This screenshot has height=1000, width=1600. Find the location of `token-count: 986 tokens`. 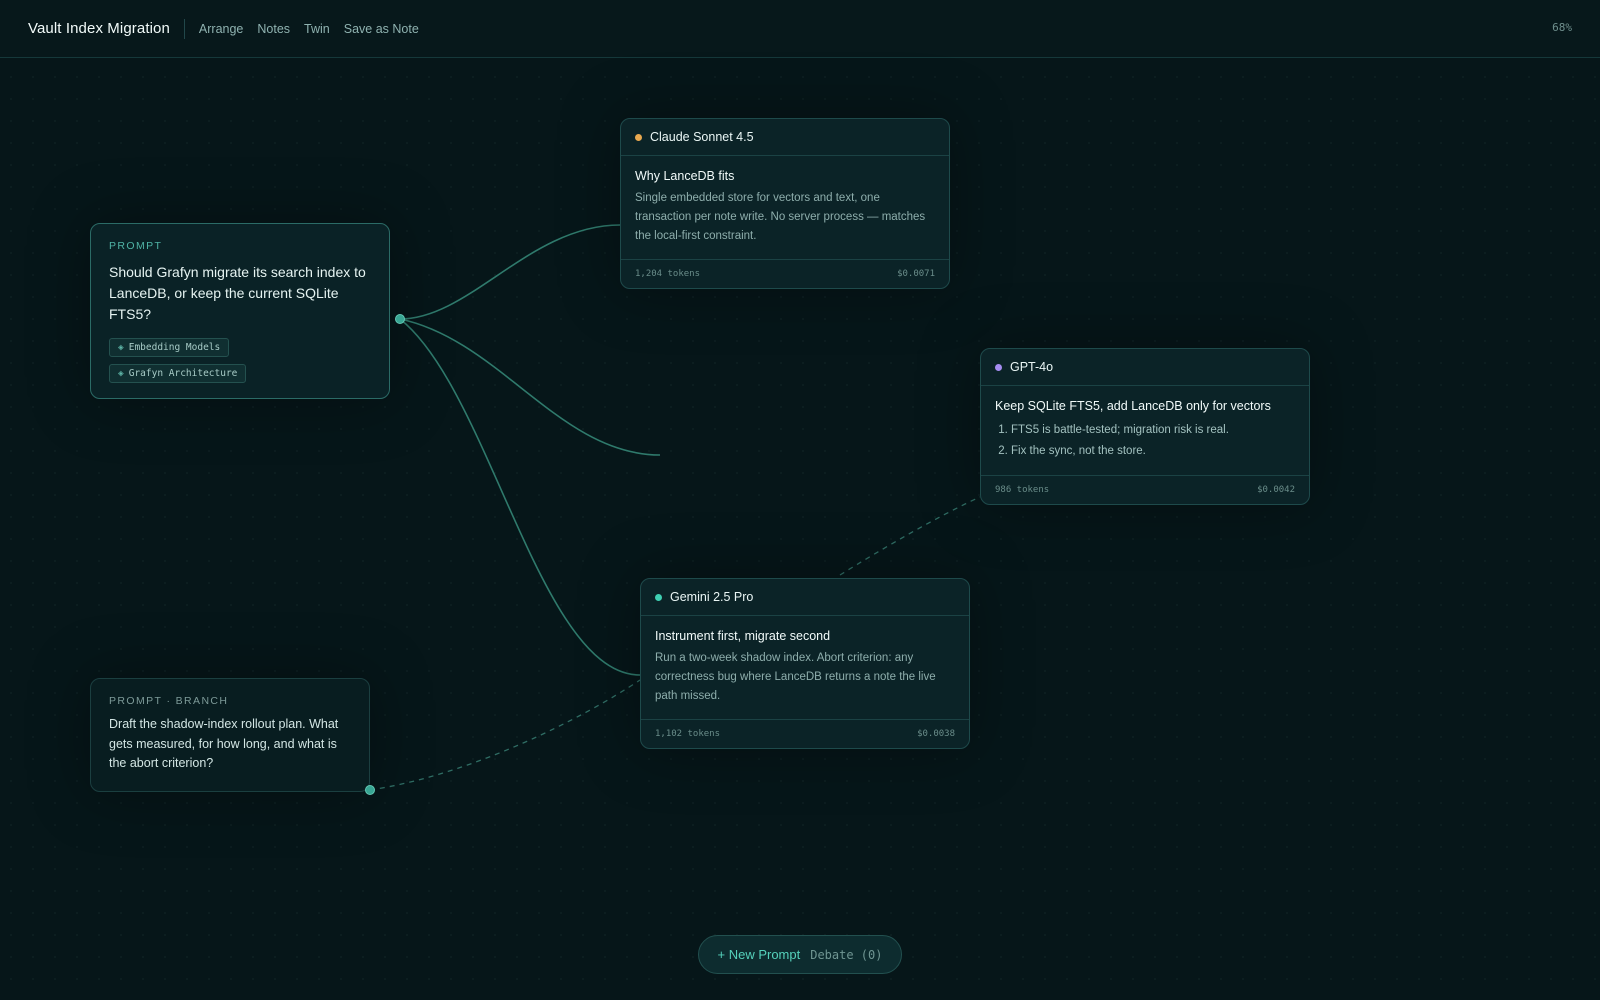

token-count: 986 tokens is located at coordinates (1022, 490).